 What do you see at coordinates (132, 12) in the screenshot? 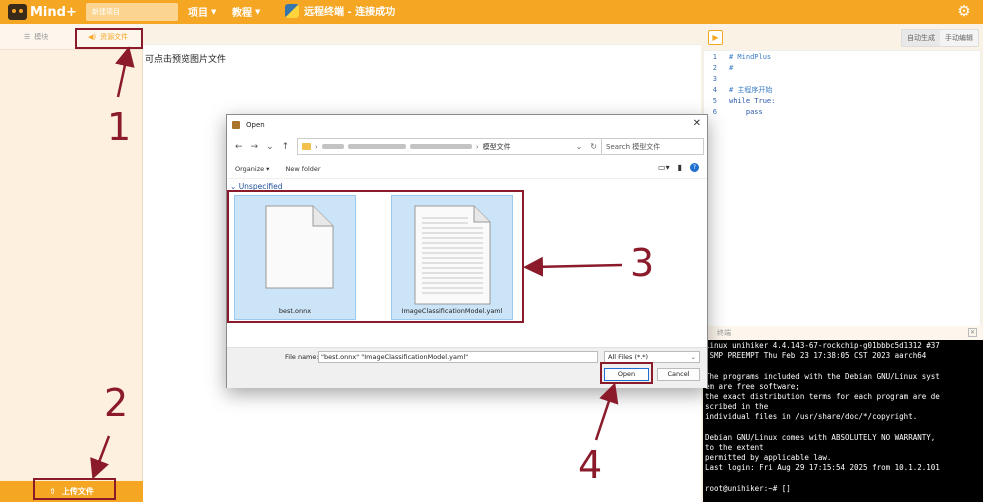
I see `project-name-input: 新建项目` at bounding box center [132, 12].